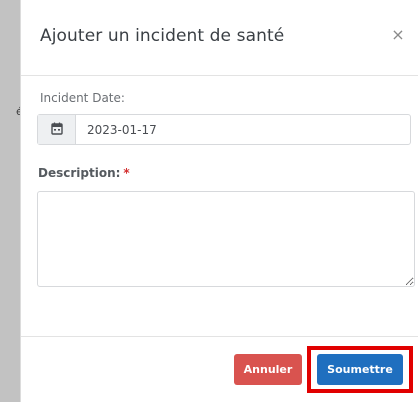 This screenshot has width=418, height=402. I want to click on required-indicator: *, so click(126, 173).